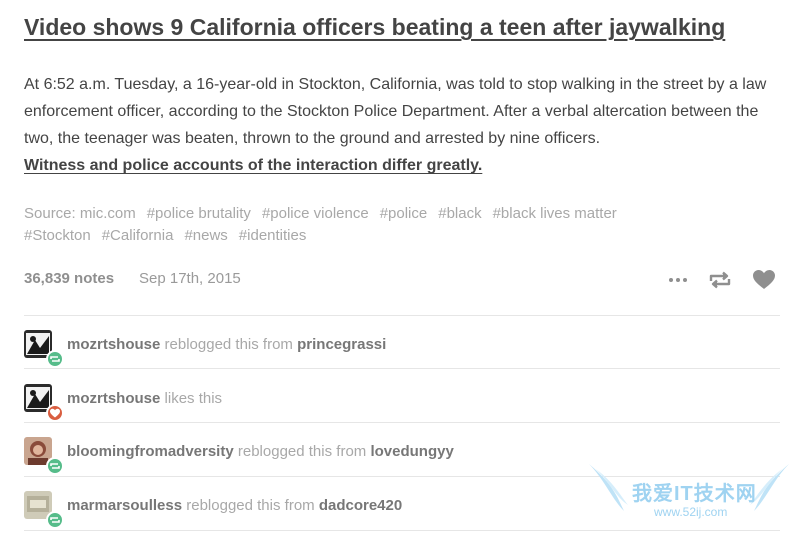 The width and height of the screenshot is (800, 537). What do you see at coordinates (694, 494) in the screenshot?
I see `watermark-text: 我爱IT技术网` at bounding box center [694, 494].